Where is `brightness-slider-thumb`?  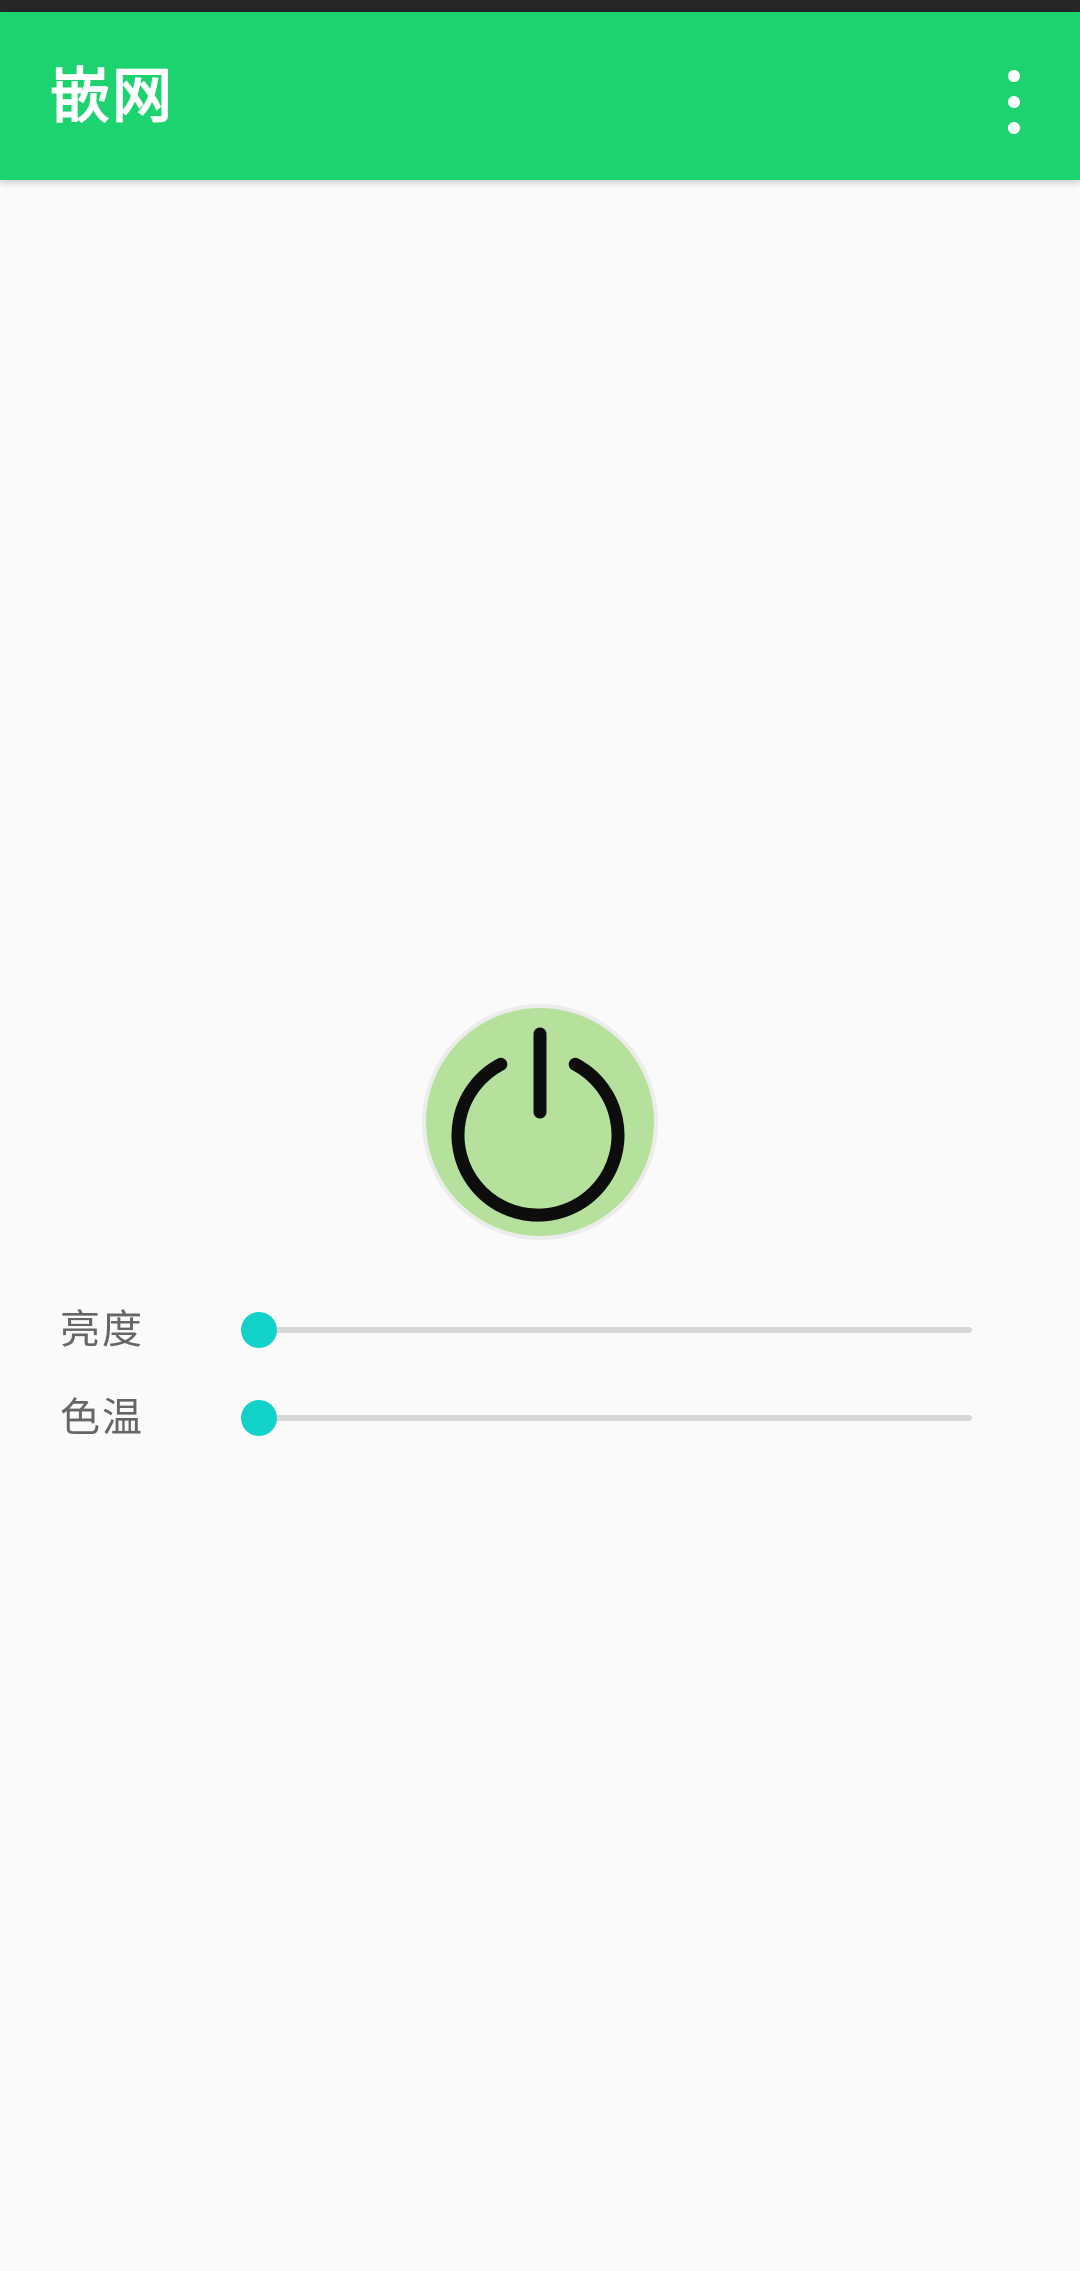 brightness-slider-thumb is located at coordinates (259, 1330).